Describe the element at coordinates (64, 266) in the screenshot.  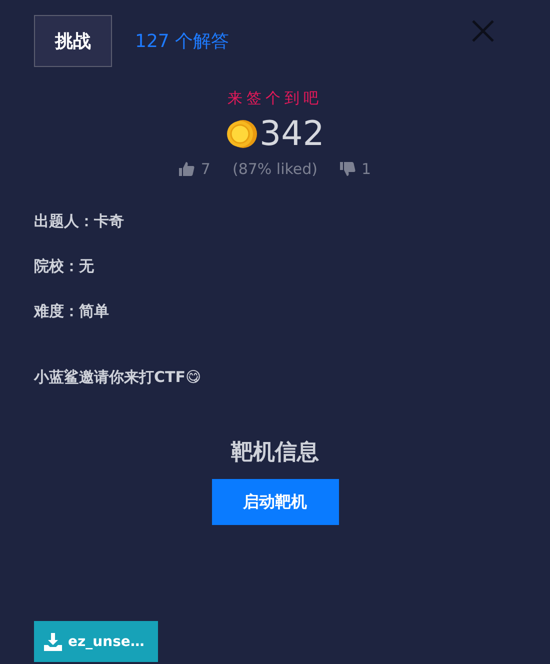
I see `info-line: 院校：无` at that location.